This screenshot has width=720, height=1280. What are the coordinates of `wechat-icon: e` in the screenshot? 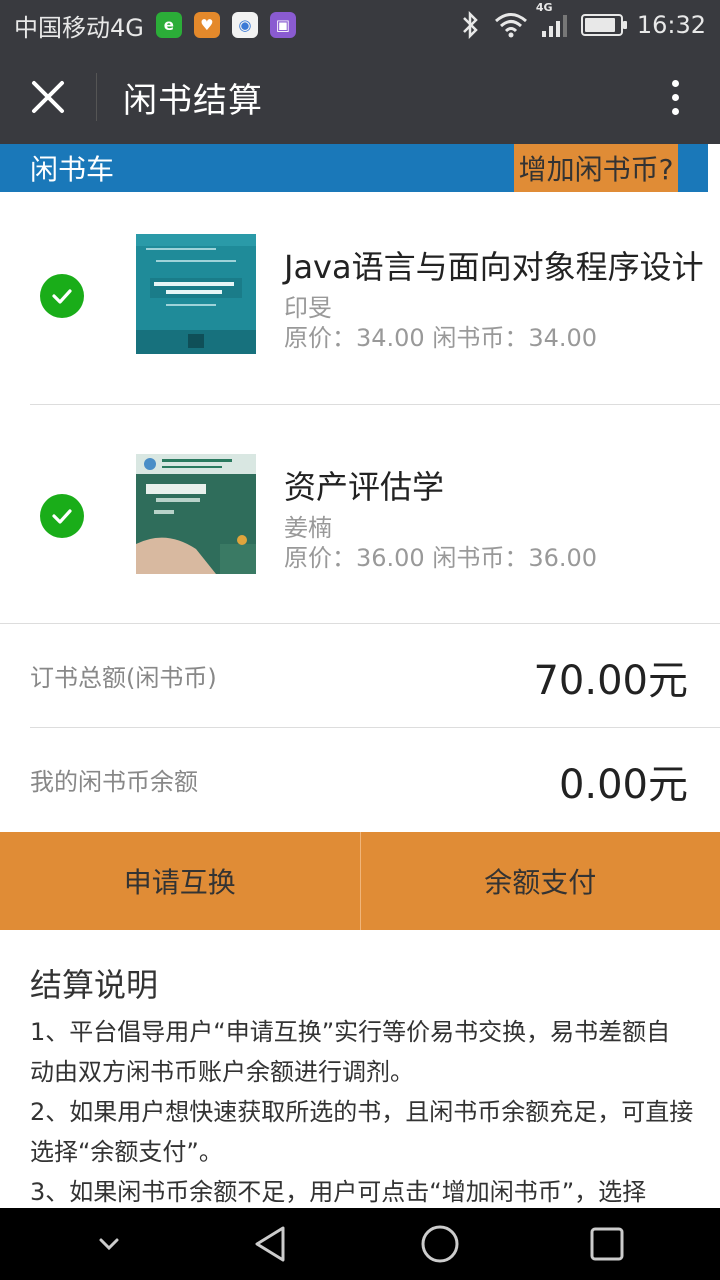 It's located at (168, 25).